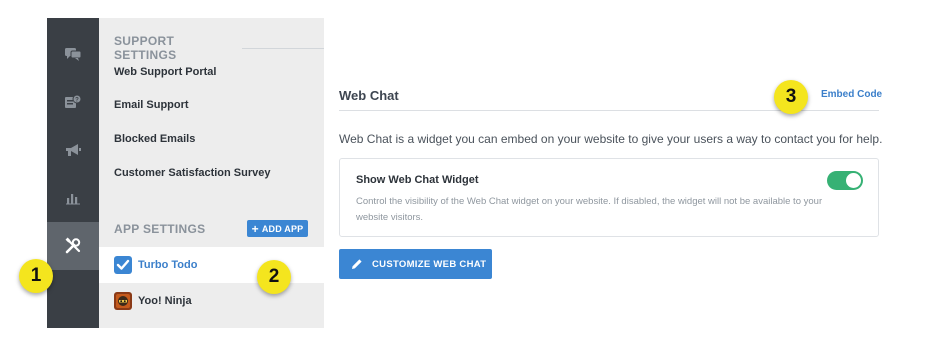 This screenshot has width=926, height=344. What do you see at coordinates (165, 301) in the screenshot?
I see `app-name: Yoo! Ninja` at bounding box center [165, 301].